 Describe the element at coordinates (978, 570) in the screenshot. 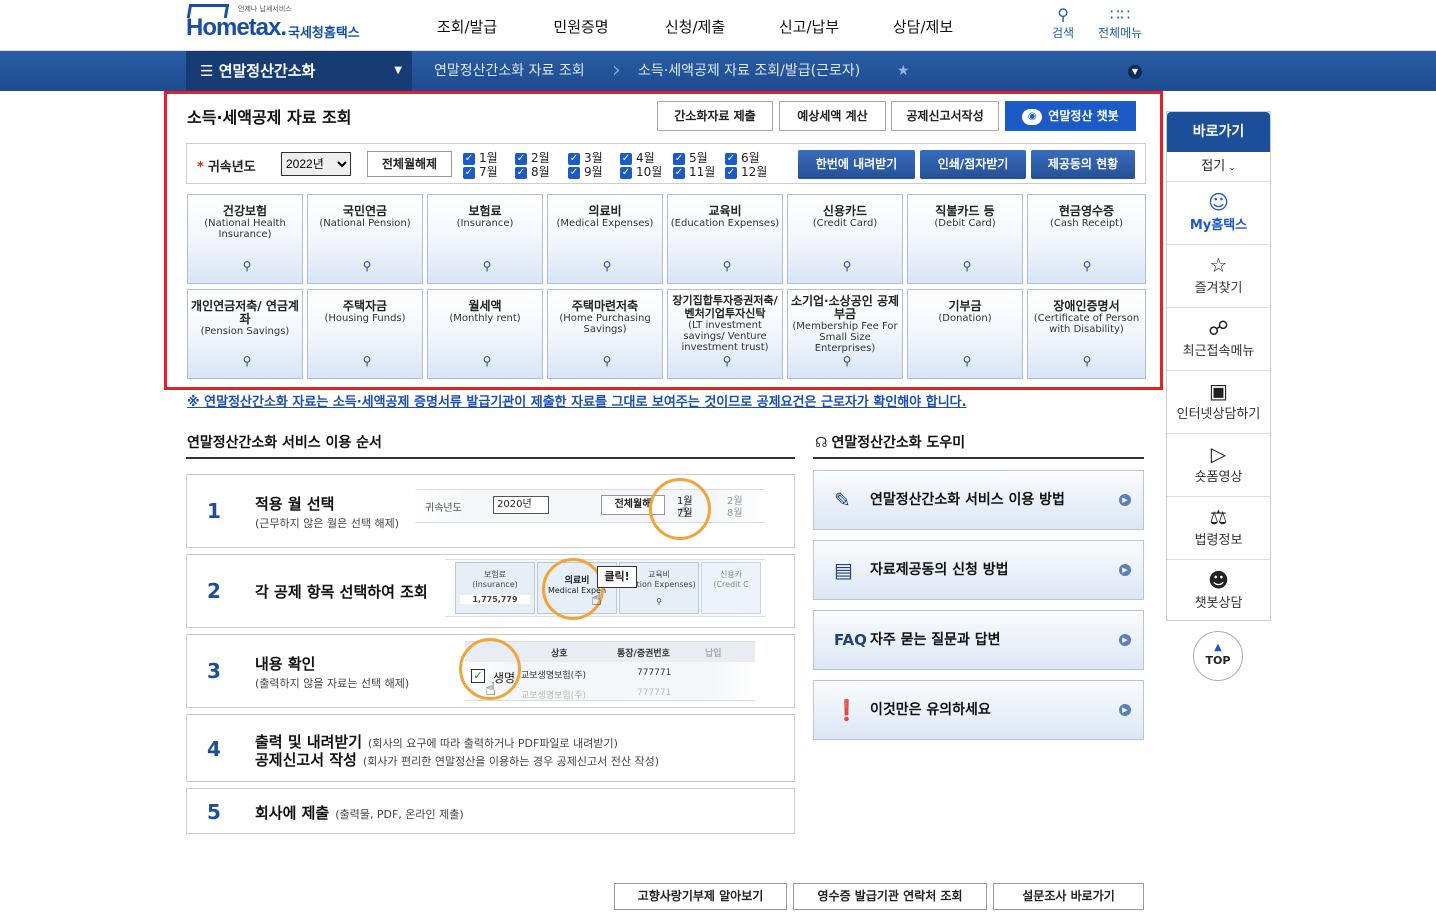

I see `help-consent-guide: ▤ 자료제공동의 신청 방법 ▶` at that location.